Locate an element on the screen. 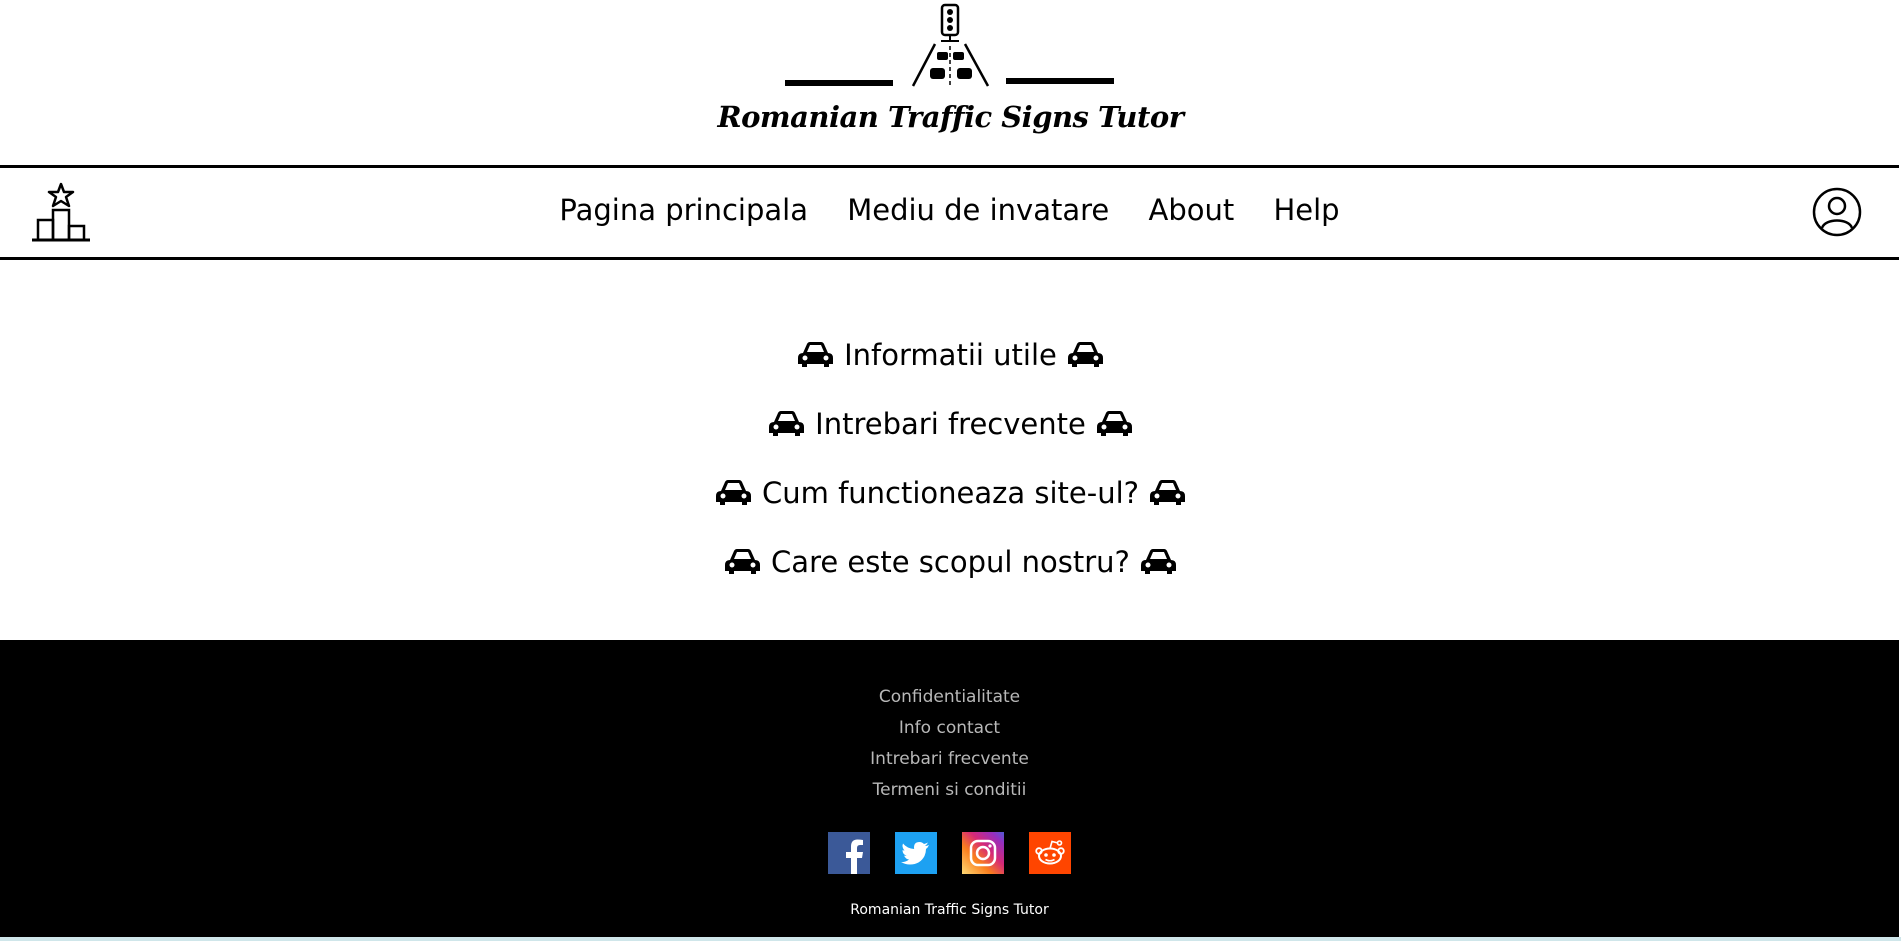 The image size is (1901, 941). info-item-informatii-utile: Informatii utile is located at coordinates (950, 354).